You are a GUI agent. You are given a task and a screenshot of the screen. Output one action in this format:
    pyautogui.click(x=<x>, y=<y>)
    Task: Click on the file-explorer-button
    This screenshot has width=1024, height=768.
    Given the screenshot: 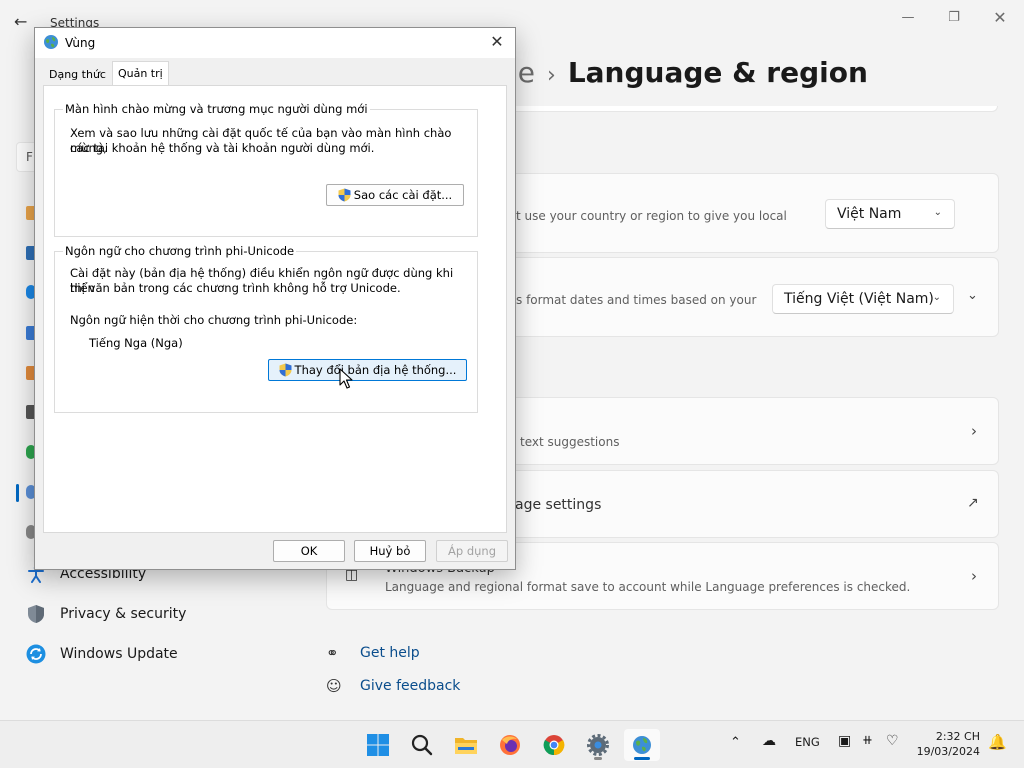 What is the action you would take?
    pyautogui.click(x=466, y=745)
    